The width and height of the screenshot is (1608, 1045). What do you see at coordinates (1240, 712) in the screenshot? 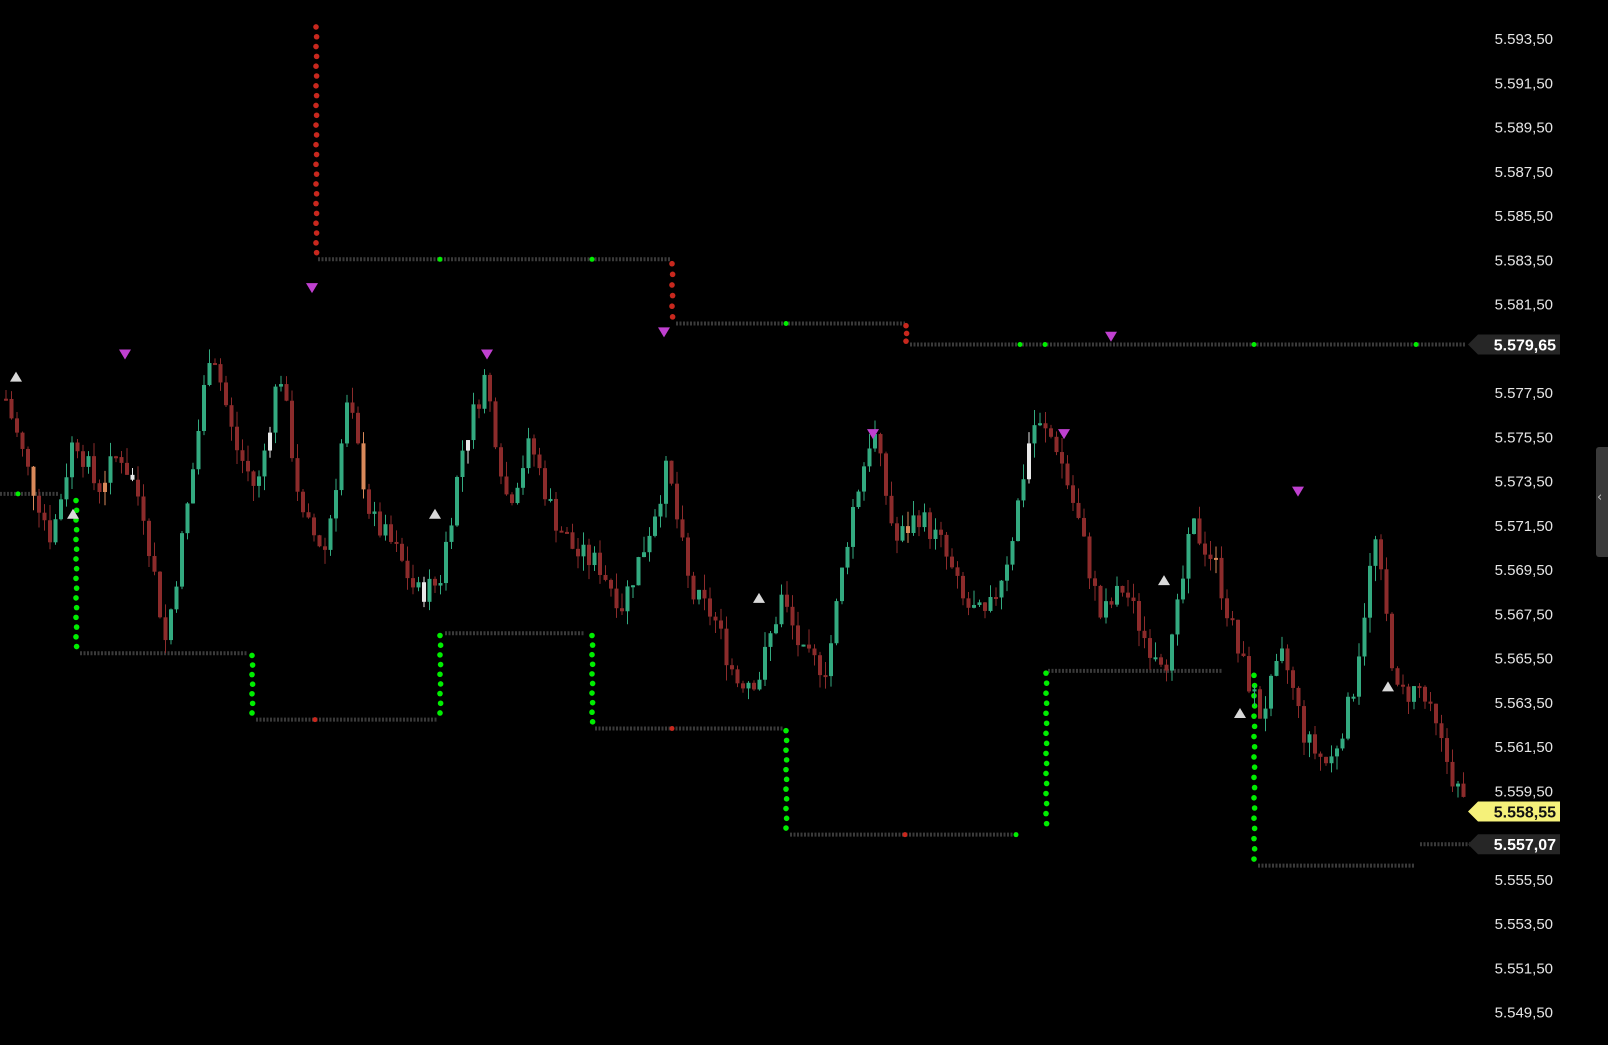
I see `swing-low-marker` at bounding box center [1240, 712].